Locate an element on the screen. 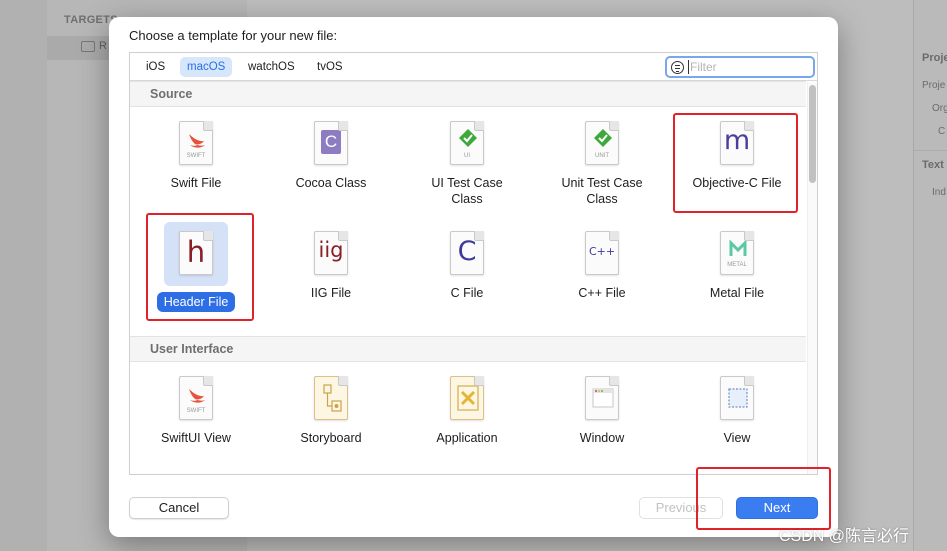  sheet-title: Choose a template for your new file: is located at coordinates (233, 35).